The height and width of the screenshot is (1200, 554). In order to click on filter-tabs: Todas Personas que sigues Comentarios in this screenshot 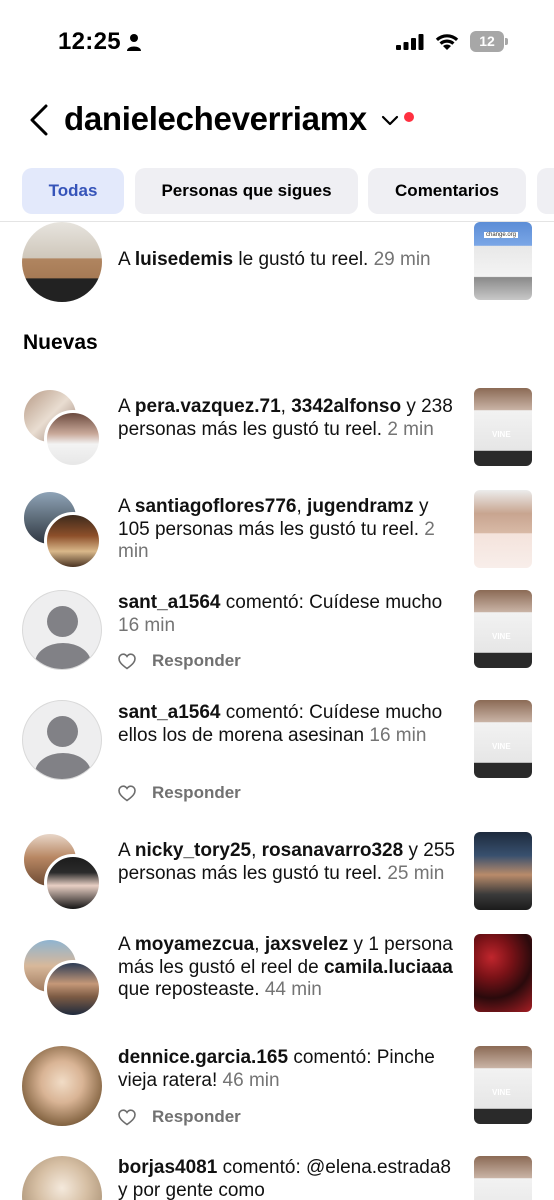, I will do `click(277, 192)`.